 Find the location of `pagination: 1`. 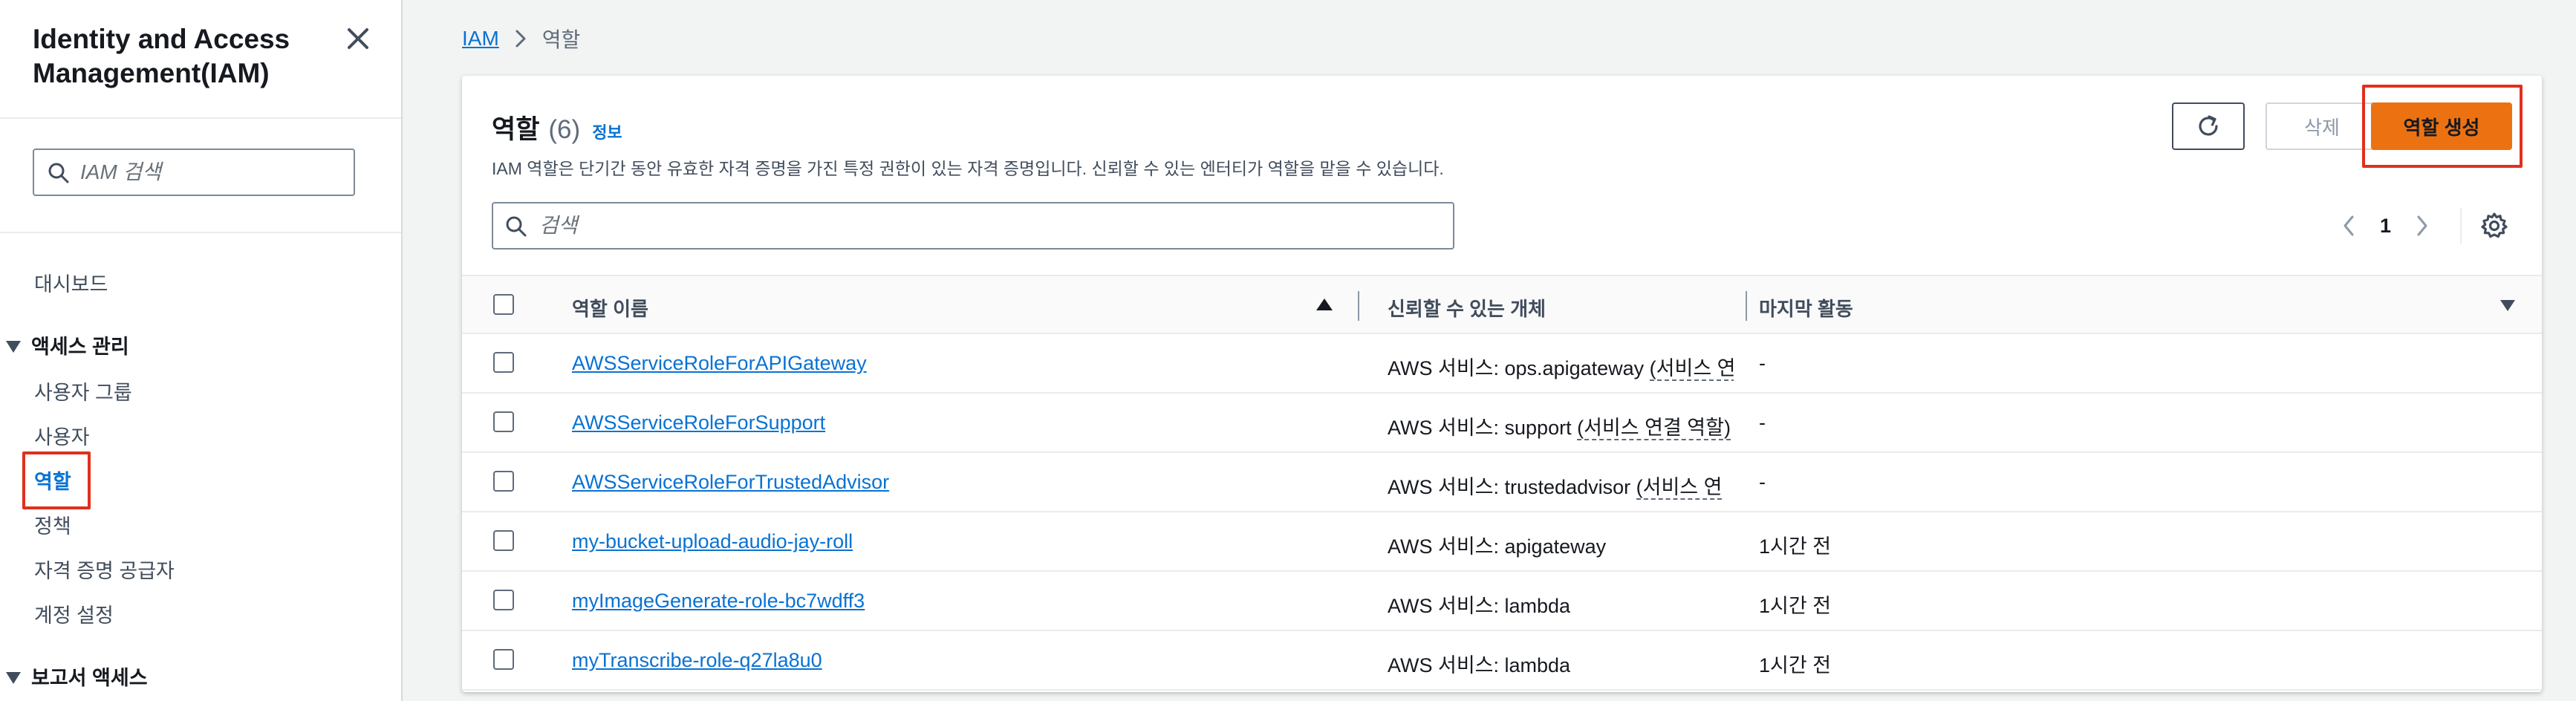

pagination: 1 is located at coordinates (2385, 226).